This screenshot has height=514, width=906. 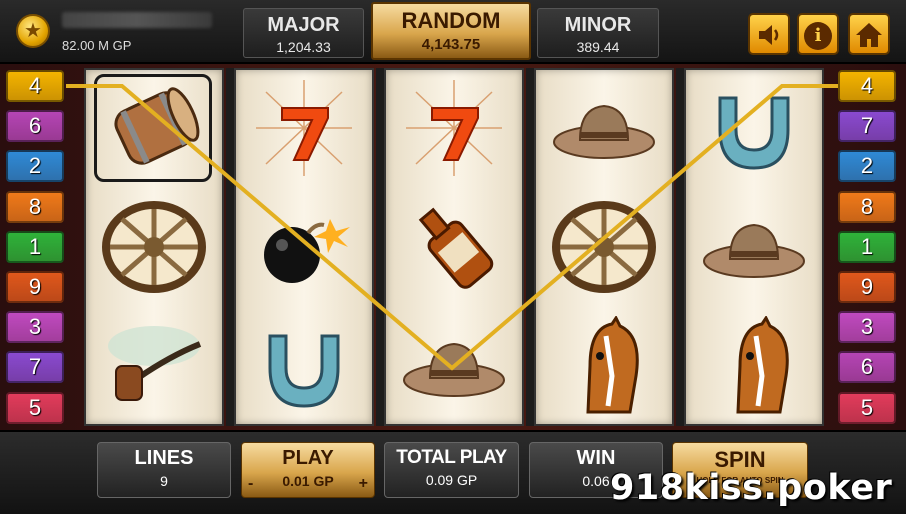 I want to click on total-play-label: TOTAL PLAY, so click(x=451, y=457).